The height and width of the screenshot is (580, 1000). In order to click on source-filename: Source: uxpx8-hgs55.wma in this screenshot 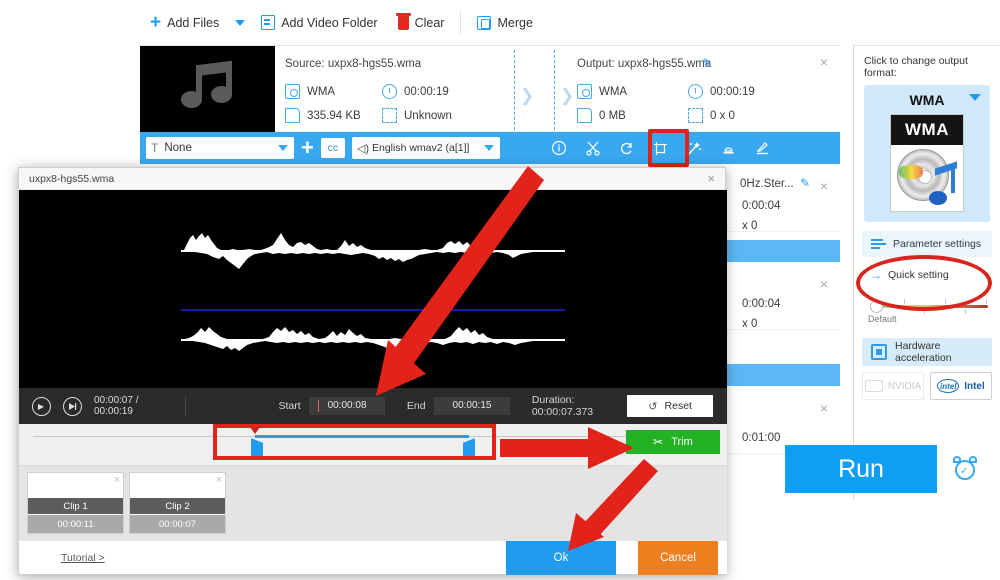, I will do `click(353, 64)`.